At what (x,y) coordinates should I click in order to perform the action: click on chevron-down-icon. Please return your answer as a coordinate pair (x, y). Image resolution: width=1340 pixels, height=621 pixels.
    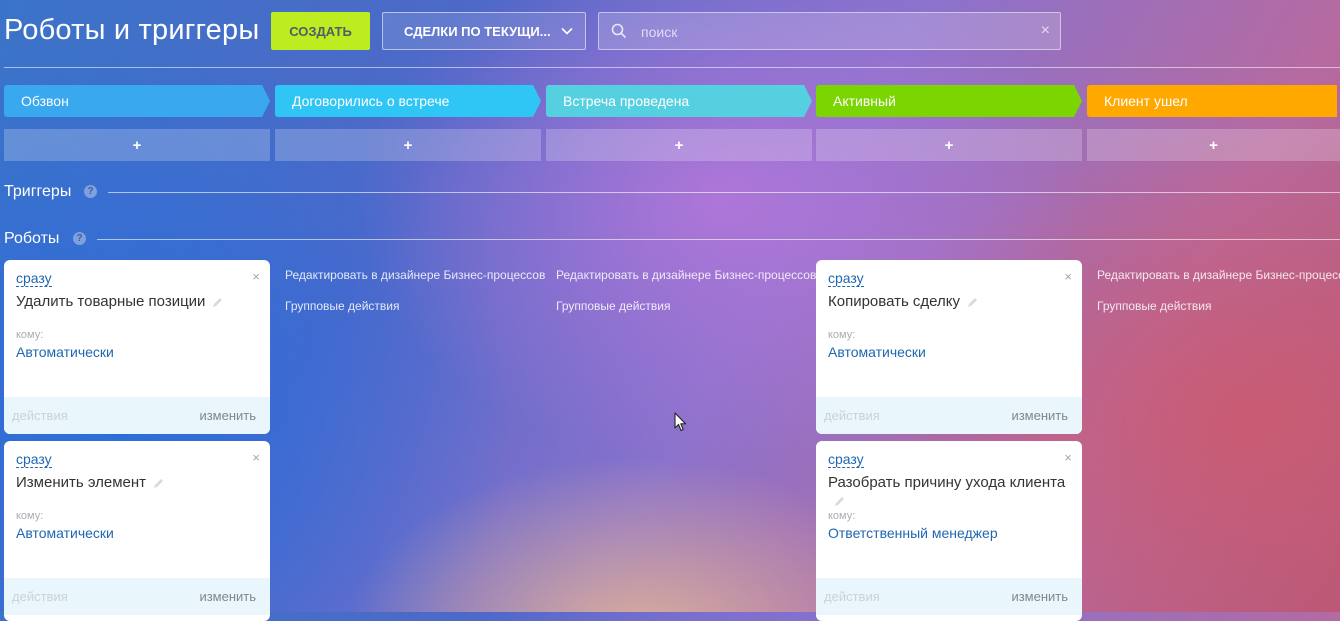
    Looking at the image, I should click on (567, 31).